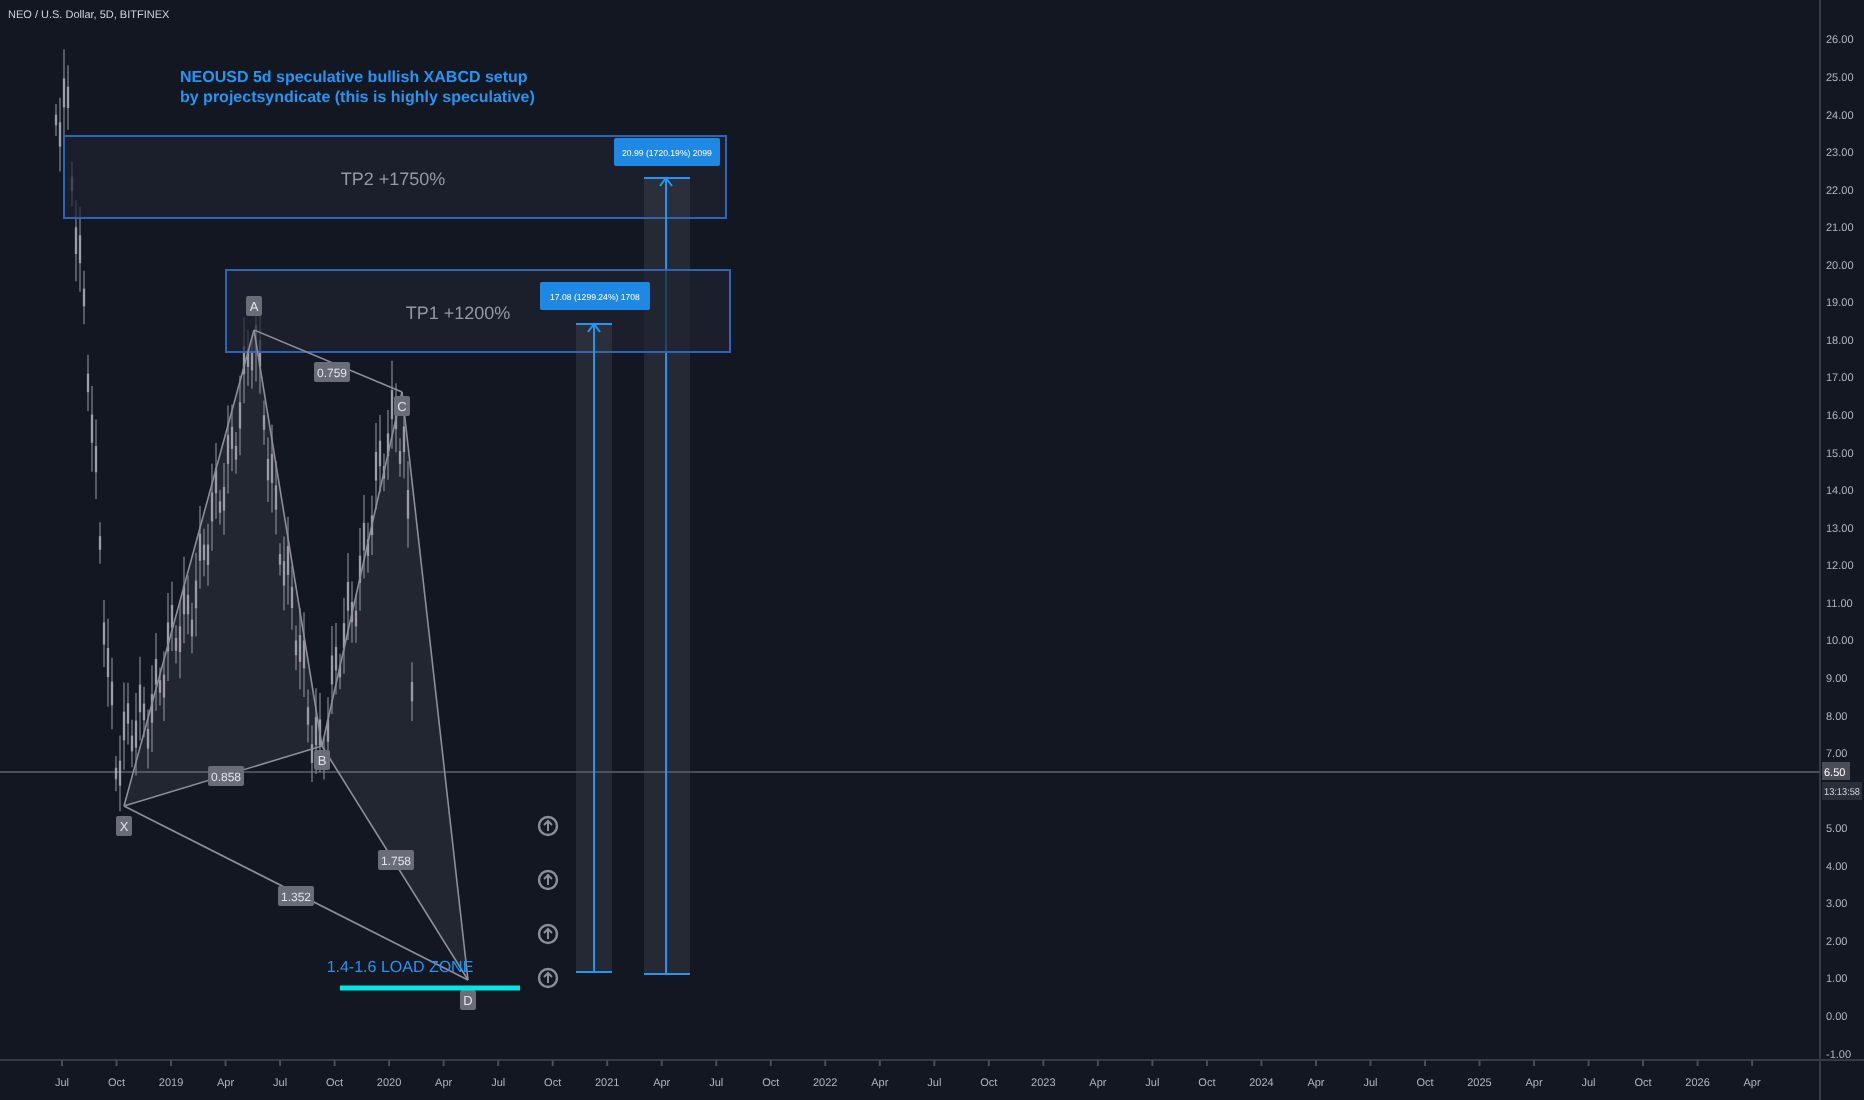 The image size is (1864, 1100). I want to click on target-label: TP2 +1750%, so click(393, 179).